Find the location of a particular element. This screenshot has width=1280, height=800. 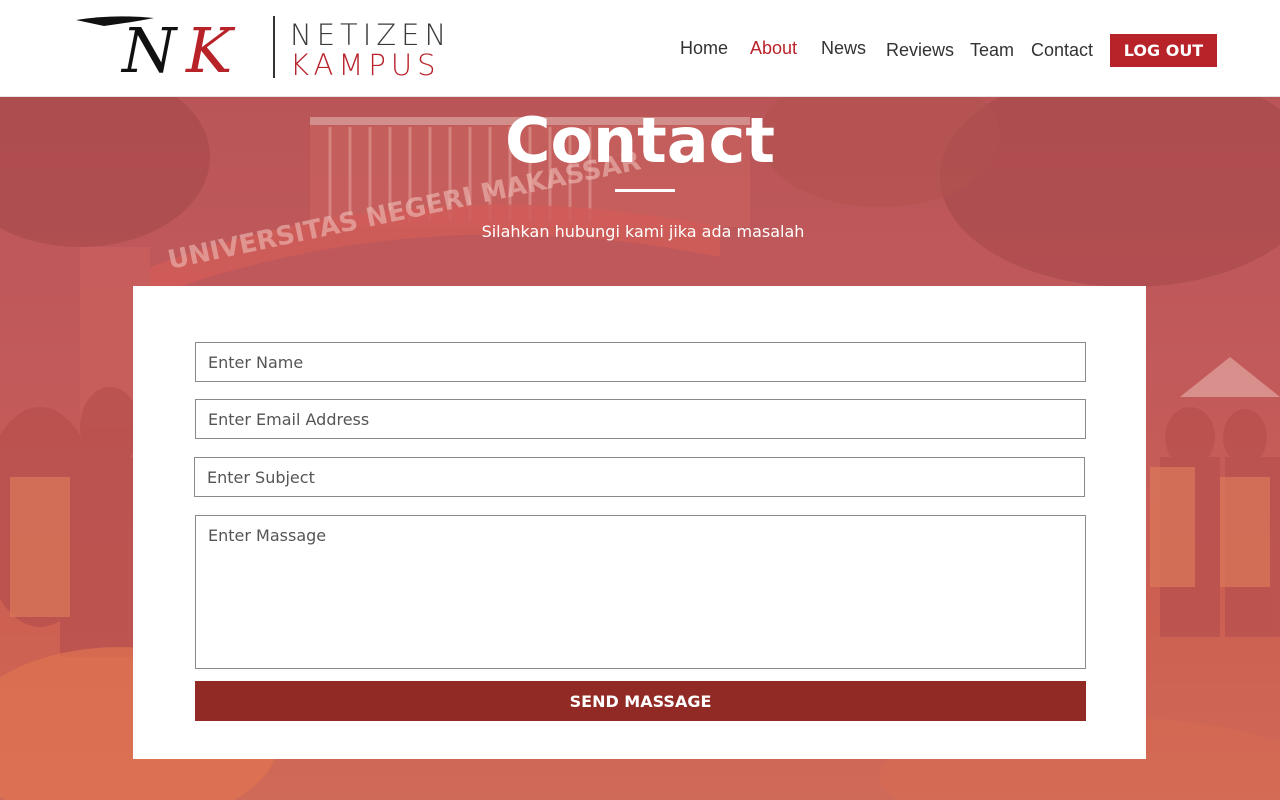

message-textarea is located at coordinates (640, 592).